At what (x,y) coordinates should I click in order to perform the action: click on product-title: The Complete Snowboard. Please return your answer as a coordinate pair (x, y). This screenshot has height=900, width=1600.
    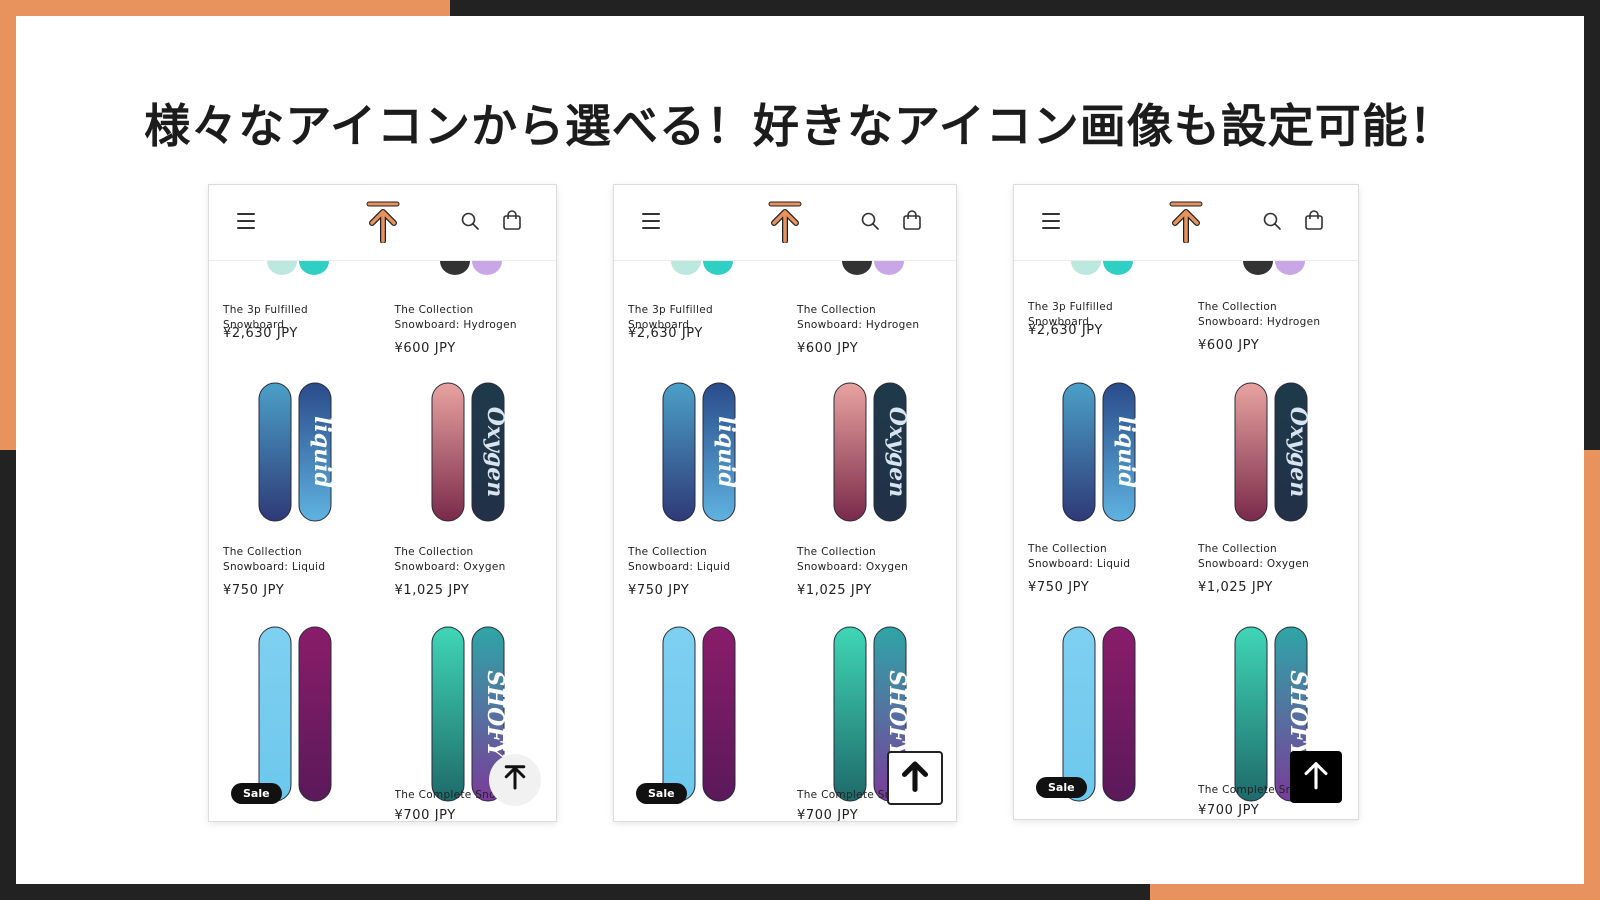
    Looking at the image, I should click on (451, 795).